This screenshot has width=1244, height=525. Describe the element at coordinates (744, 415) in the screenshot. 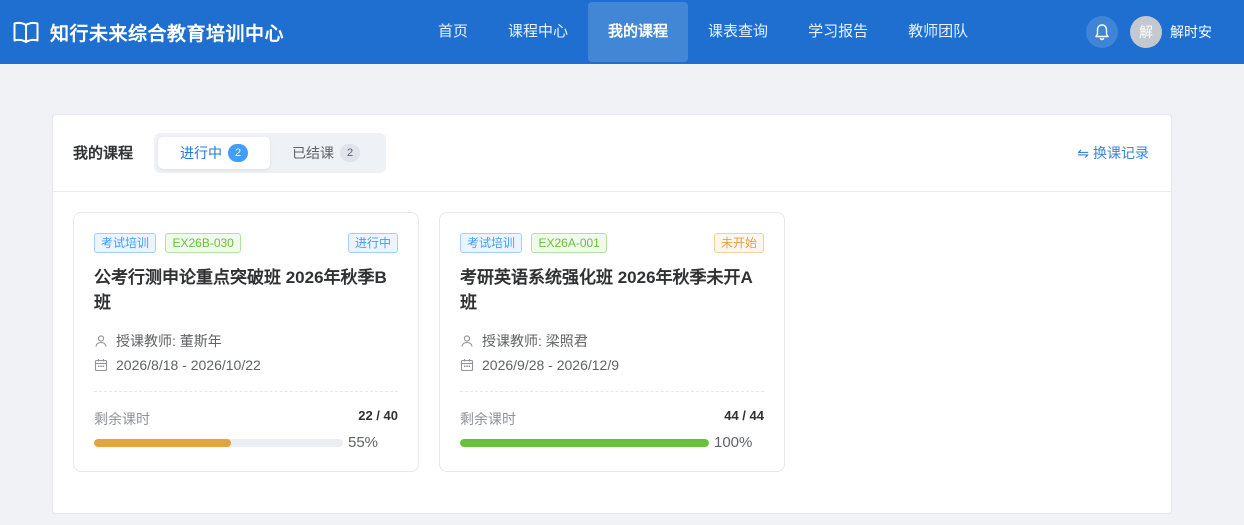

I see `remaining-hours-value: 44 / 44` at that location.